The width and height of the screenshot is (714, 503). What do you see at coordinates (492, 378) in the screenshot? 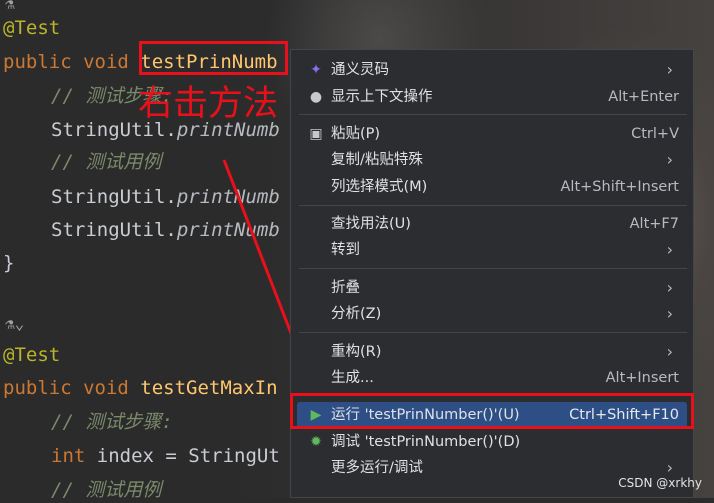
I see `menu-item-generate: 生成... Alt+Insert` at bounding box center [492, 378].